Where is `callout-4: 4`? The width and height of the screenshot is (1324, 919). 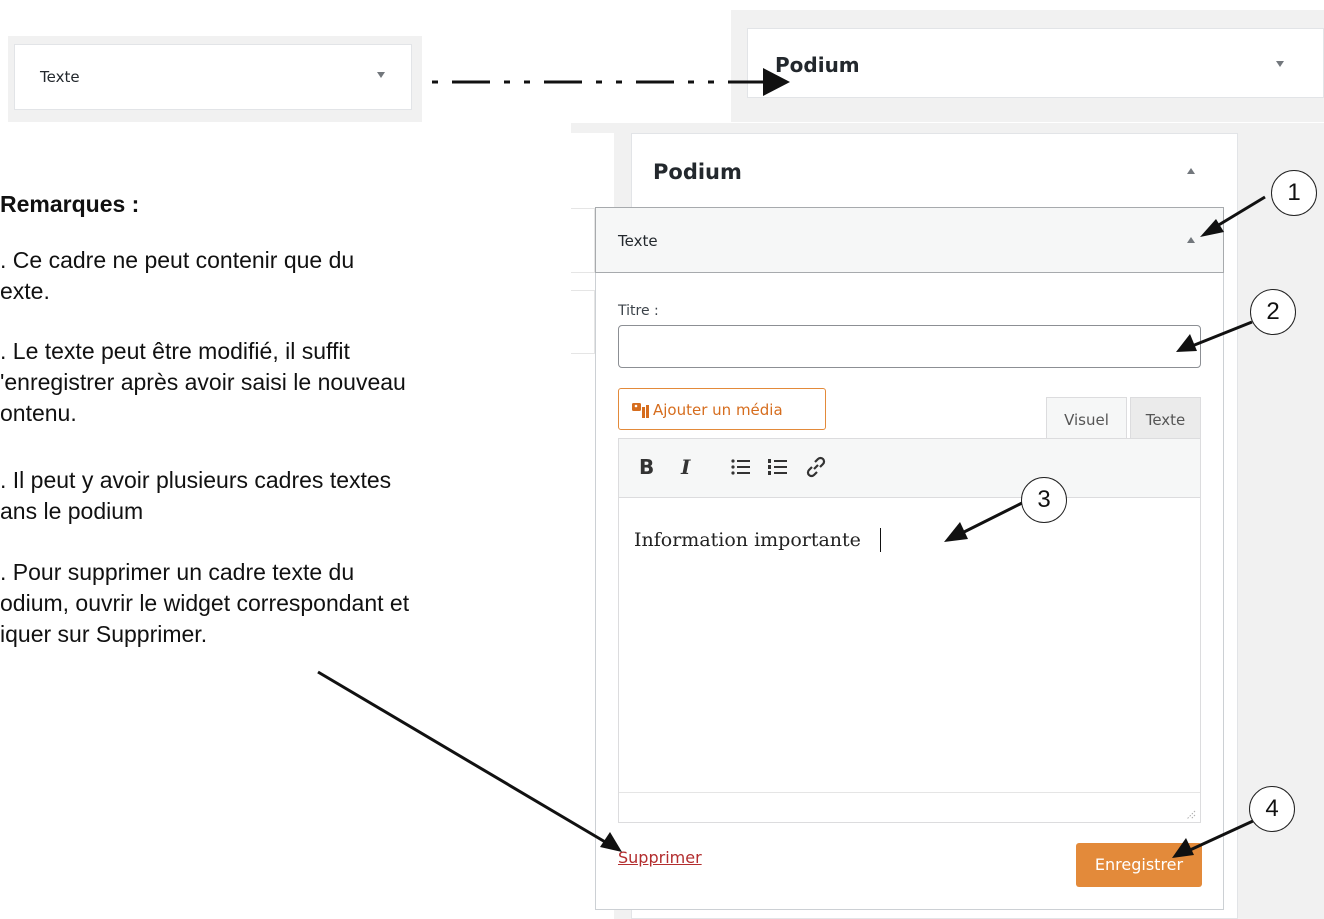
callout-4: 4 is located at coordinates (1272, 809).